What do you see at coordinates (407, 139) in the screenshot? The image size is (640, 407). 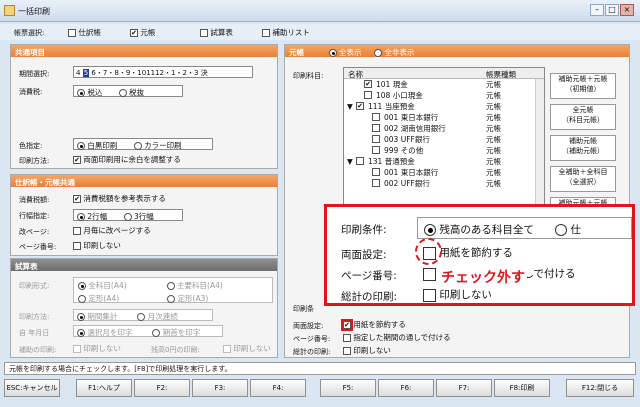 I see `tree-row-name: 003 UFF銀行` at bounding box center [407, 139].